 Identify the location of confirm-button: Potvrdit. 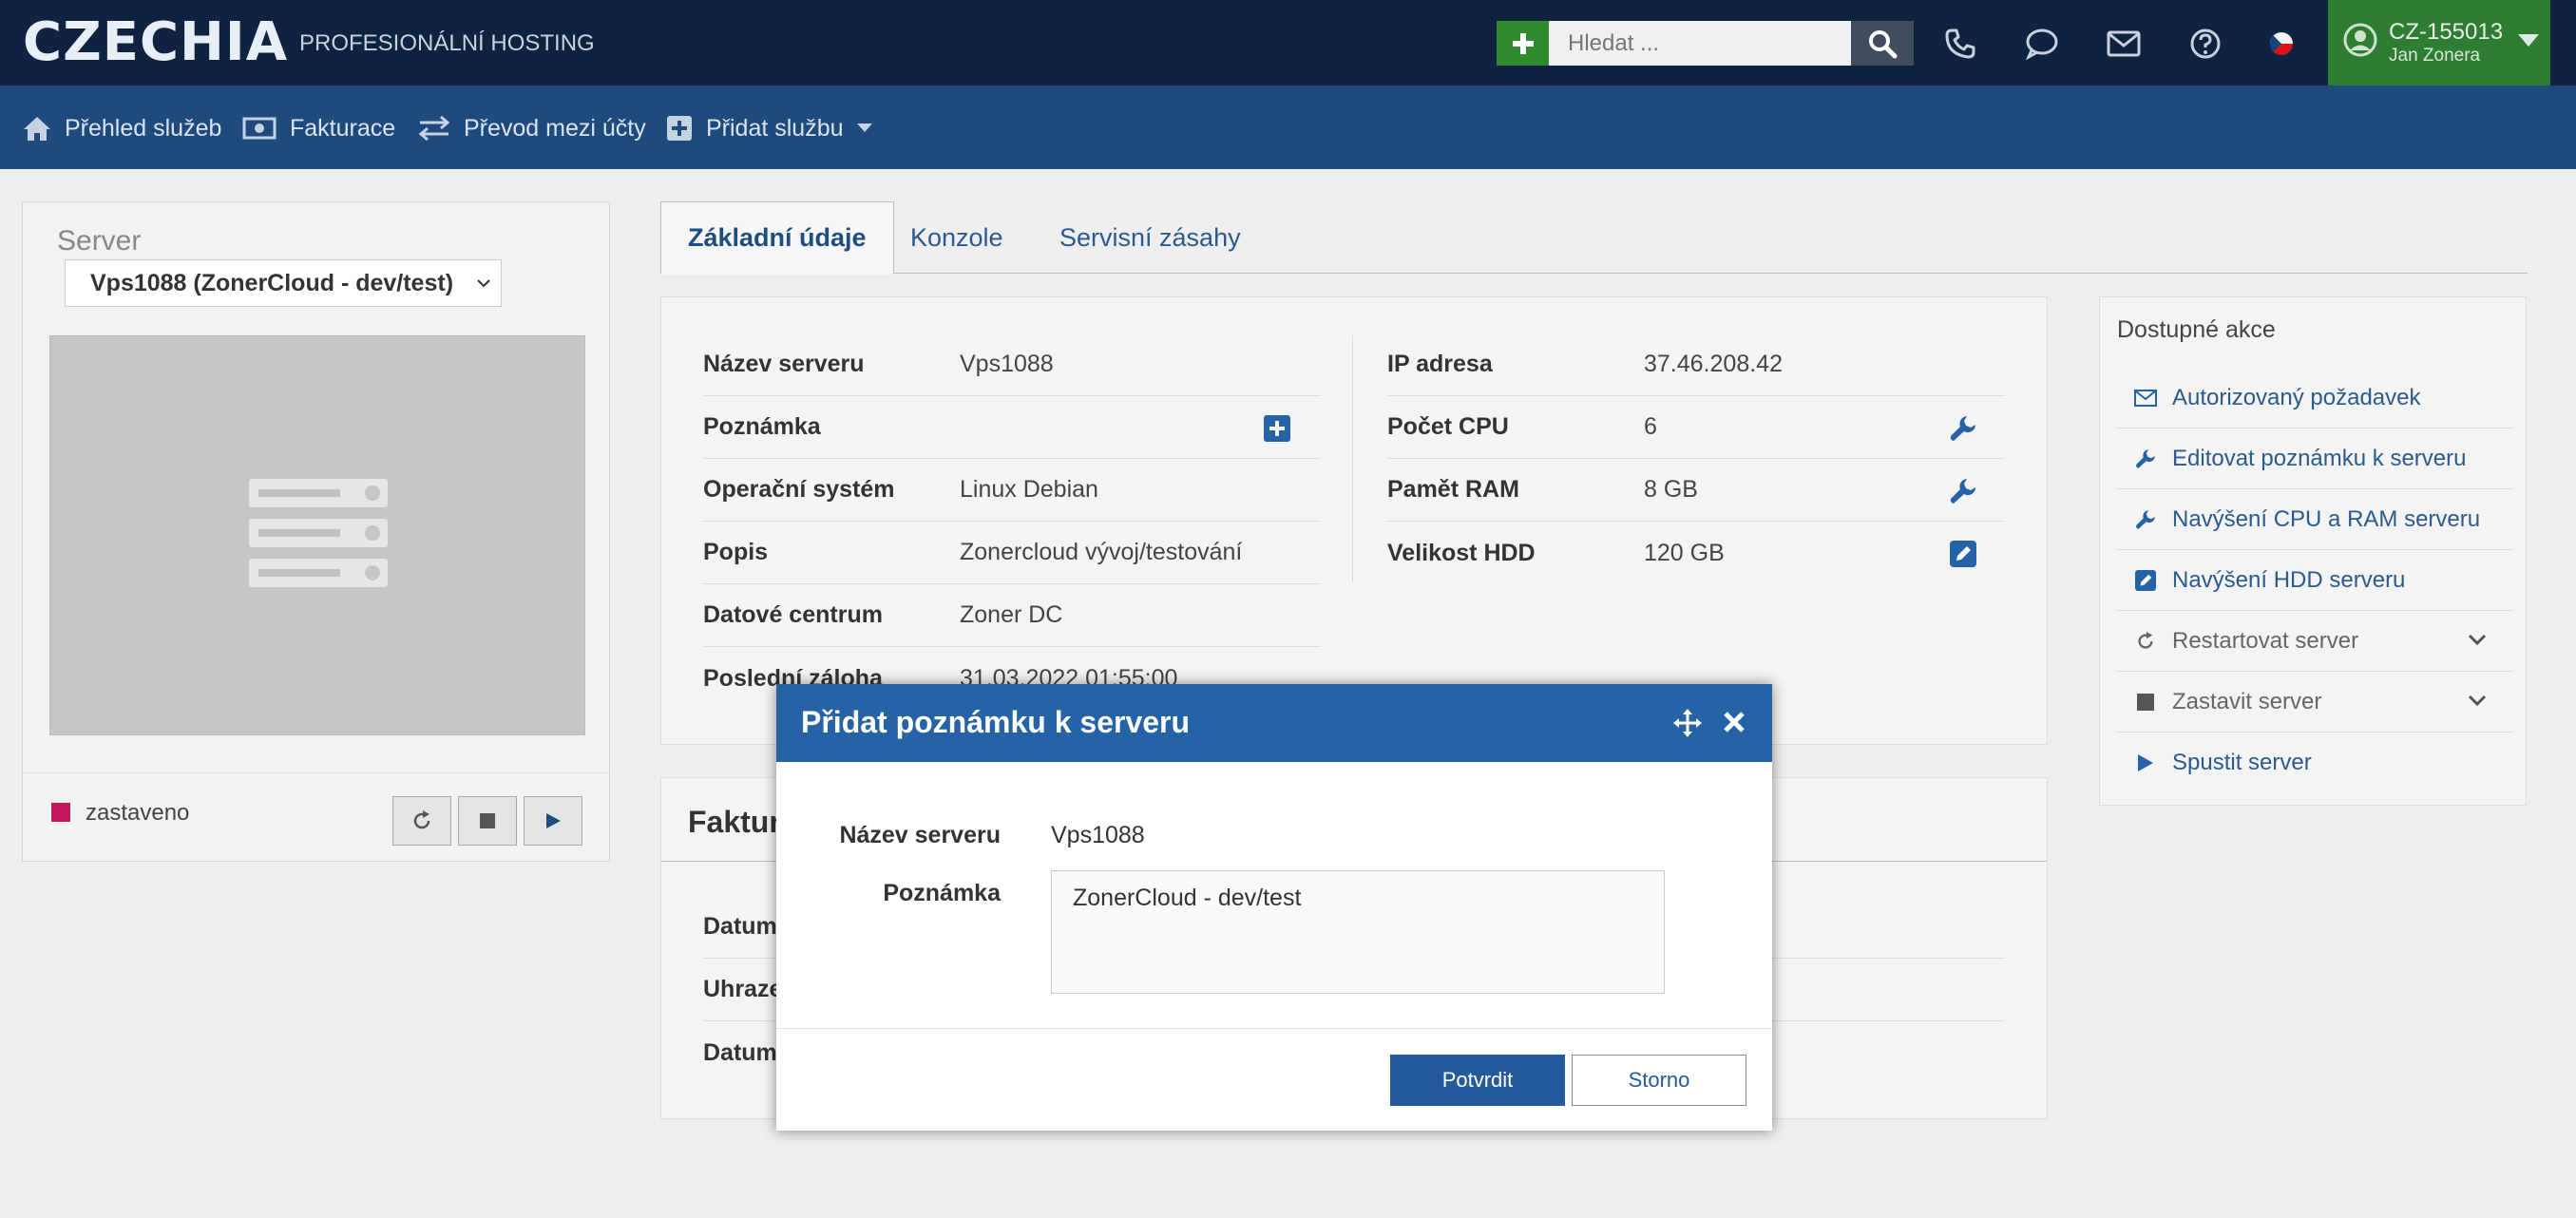
(1477, 1080).